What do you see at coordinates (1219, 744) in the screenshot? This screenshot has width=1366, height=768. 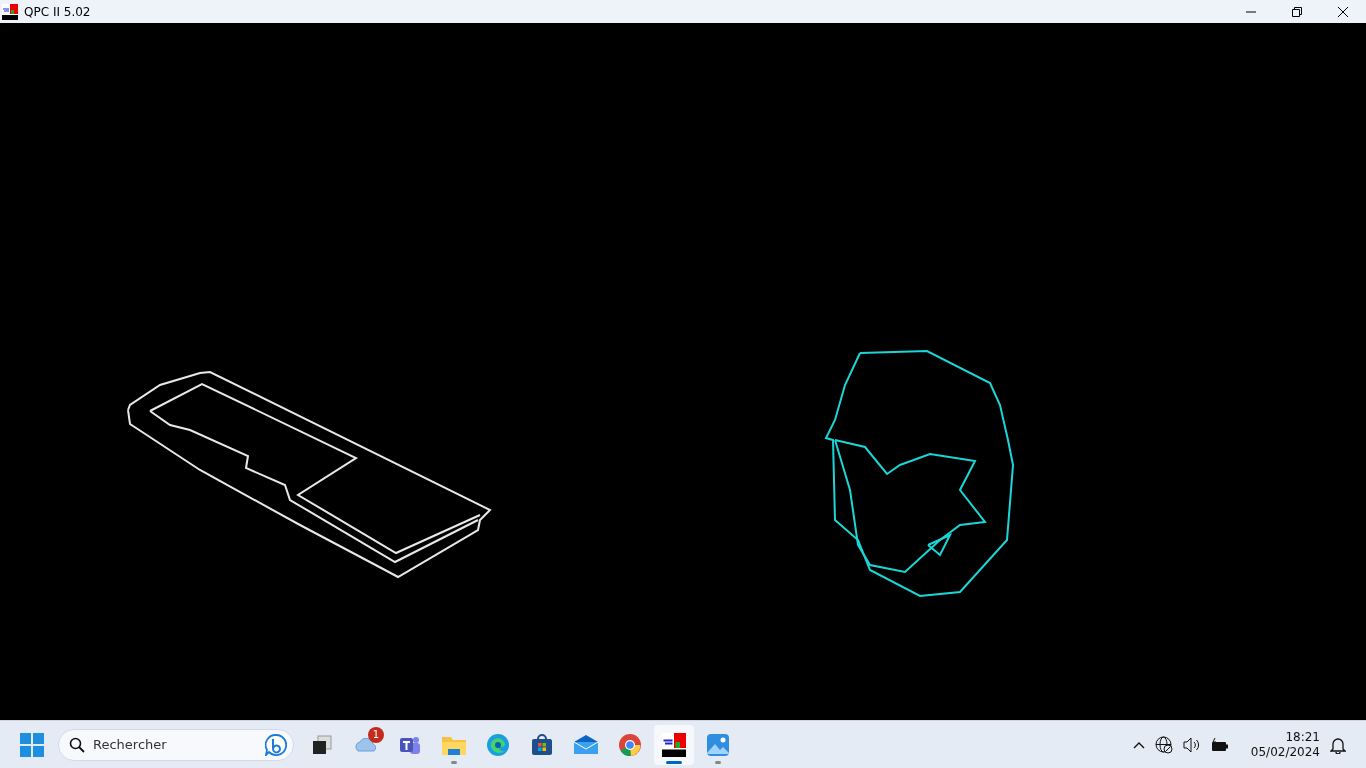 I see `battery-icon` at bounding box center [1219, 744].